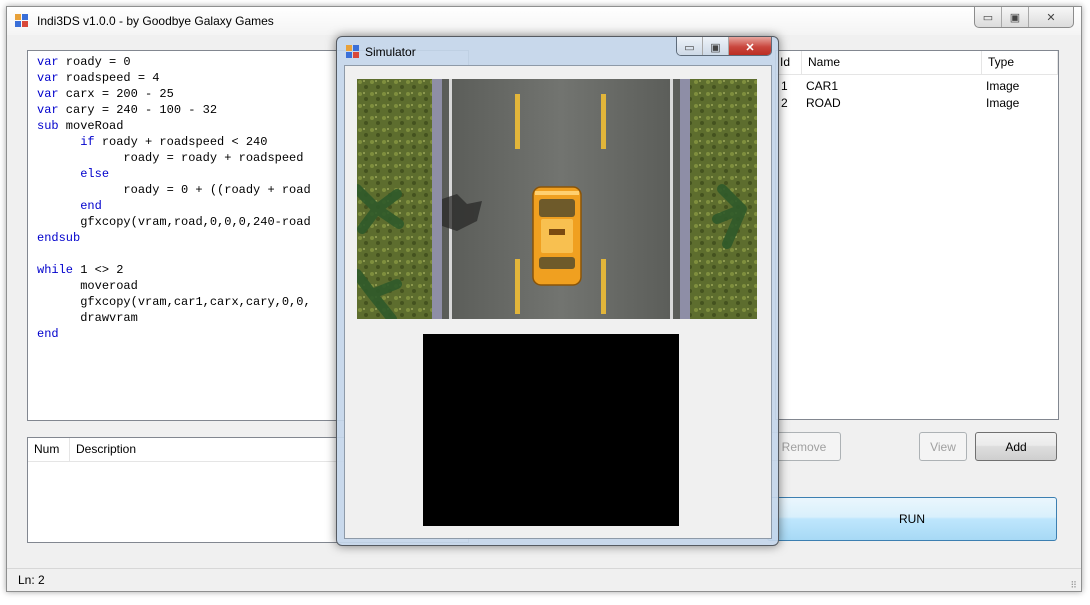  Describe the element at coordinates (1020, 62) in the screenshot. I see `column-type: Type` at that location.